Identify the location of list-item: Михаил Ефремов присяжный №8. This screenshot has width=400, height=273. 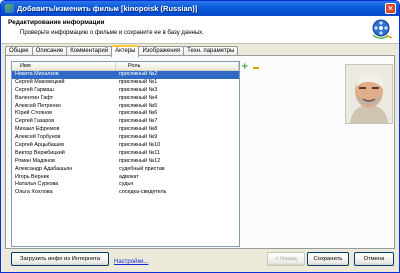
(125, 130).